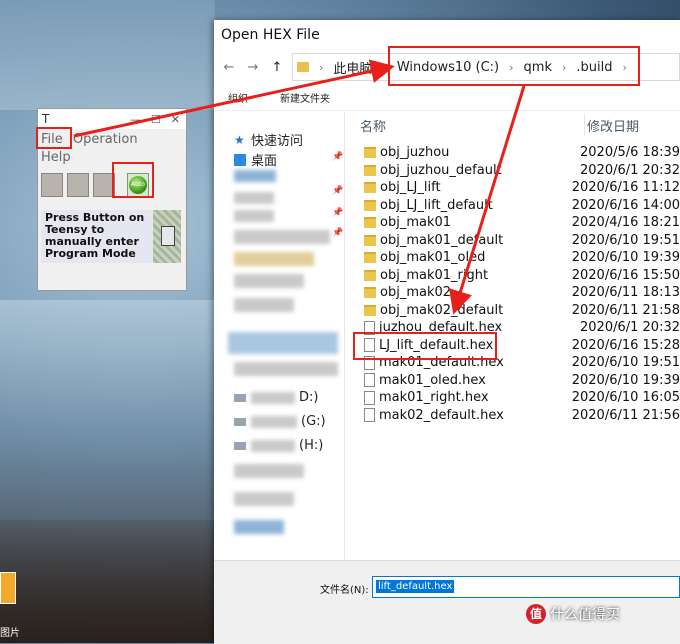 This screenshot has width=680, height=644. I want to click on file-name: obj_mak02, so click(416, 293).